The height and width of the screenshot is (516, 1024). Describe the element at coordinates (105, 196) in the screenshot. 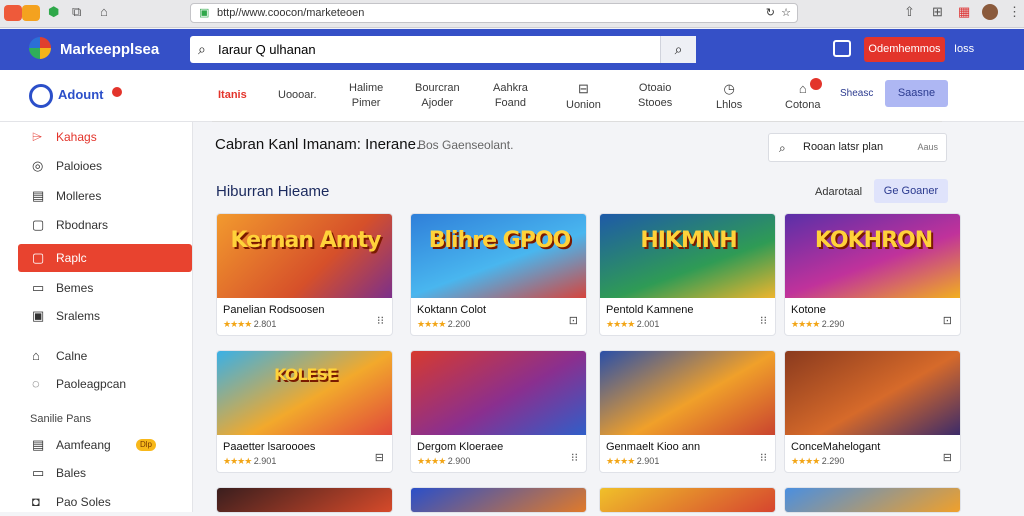

I see `sidebar-item-3: ▤ Molleres` at that location.